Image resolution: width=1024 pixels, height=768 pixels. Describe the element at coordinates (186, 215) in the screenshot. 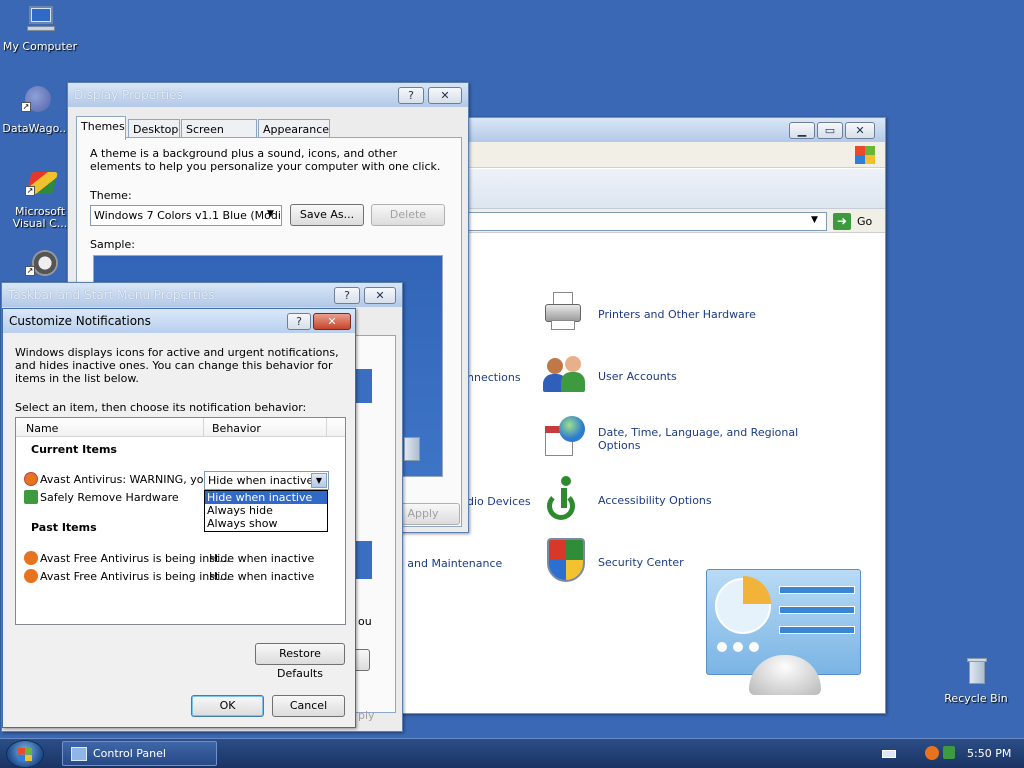

I see `theme-select: Windows 7 Colors v1.1 Blue (Modifie` at that location.